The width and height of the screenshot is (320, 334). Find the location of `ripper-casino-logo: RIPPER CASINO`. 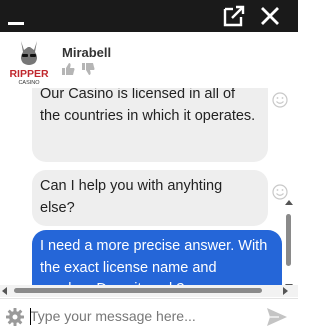

ripper-casino-logo: RIPPER CASINO is located at coordinates (29, 62).